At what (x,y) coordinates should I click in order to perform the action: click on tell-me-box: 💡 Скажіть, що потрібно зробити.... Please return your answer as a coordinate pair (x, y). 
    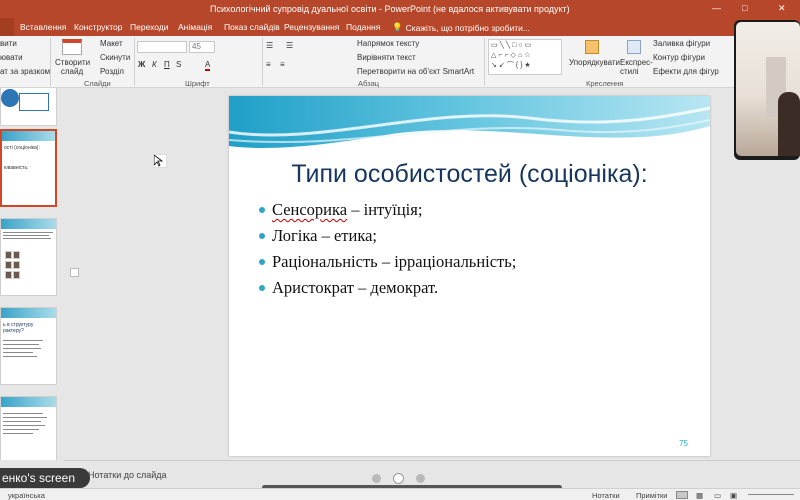
    Looking at the image, I should click on (461, 27).